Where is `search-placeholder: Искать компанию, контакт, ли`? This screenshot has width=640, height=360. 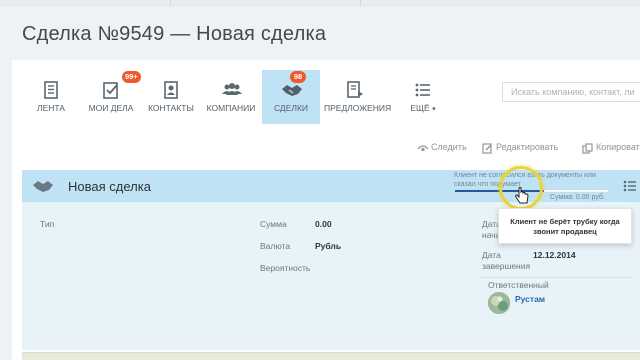
search-placeholder: Искать компанию, контакт, ли is located at coordinates (573, 92).